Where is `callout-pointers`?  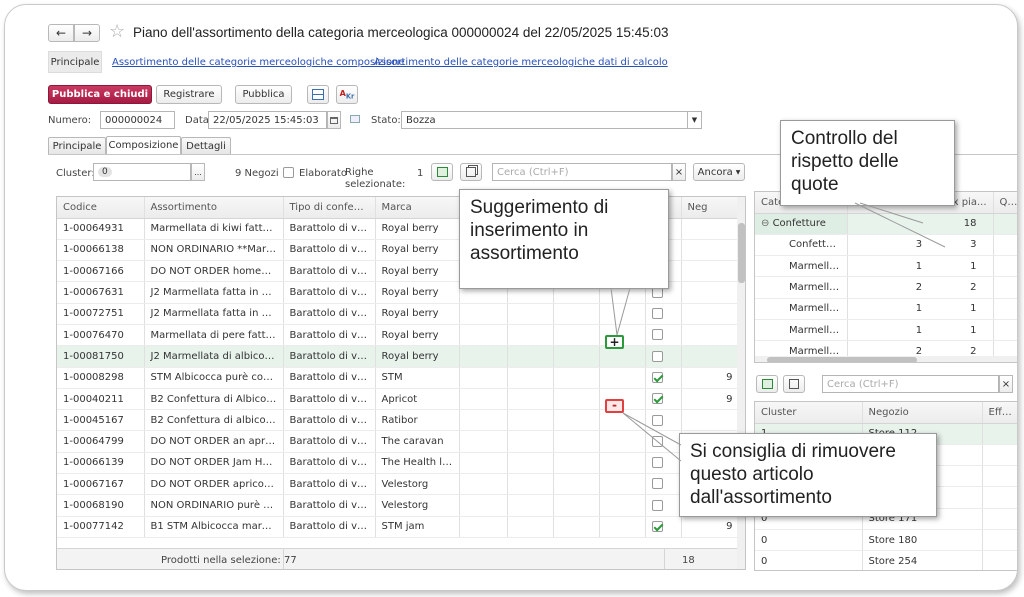 callout-pointers is located at coordinates (778, 332).